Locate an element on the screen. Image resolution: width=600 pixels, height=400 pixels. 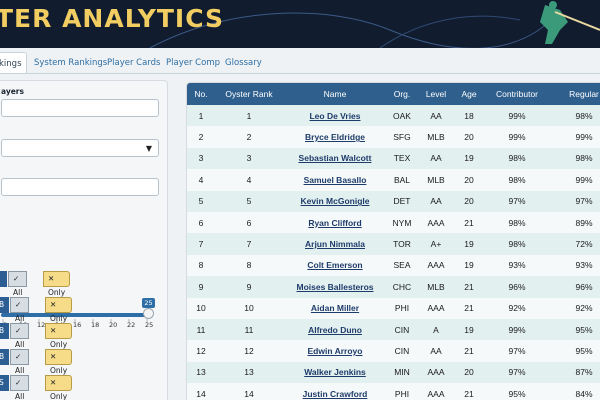
cell-regular: 95% is located at coordinates (584, 350).